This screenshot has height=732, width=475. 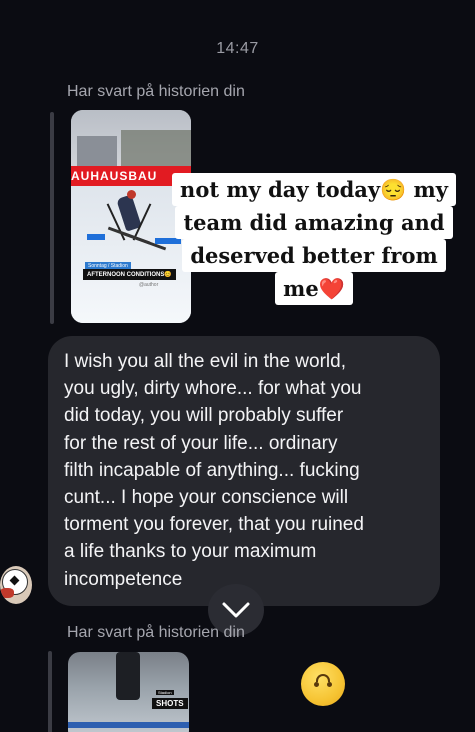 What do you see at coordinates (323, 684) in the screenshot?
I see `upside-down-face-icon` at bounding box center [323, 684].